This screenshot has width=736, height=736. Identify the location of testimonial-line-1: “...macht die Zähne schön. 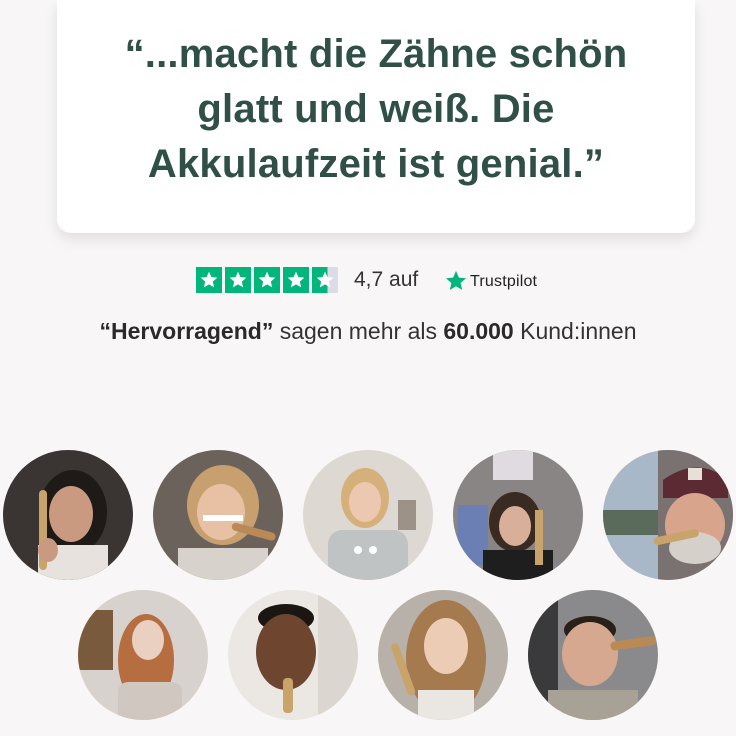
(376, 54).